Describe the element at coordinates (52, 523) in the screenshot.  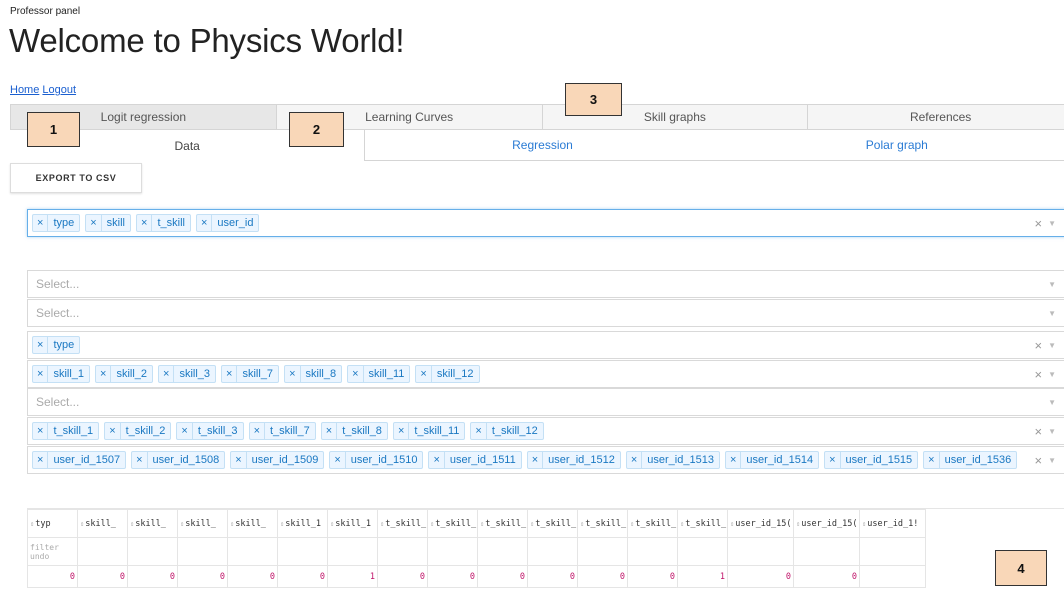
I see `column-header: ⇕typ` at that location.